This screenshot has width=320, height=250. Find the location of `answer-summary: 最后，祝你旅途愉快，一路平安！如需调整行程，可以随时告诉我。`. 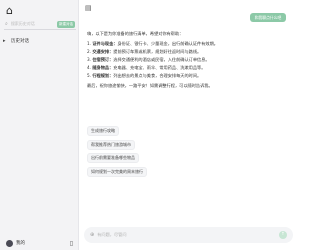

answer-summary: 最后，祝你旅途愉快，一路平安！如需调整行程，可以随时告诉我。 is located at coordinates (150, 85).